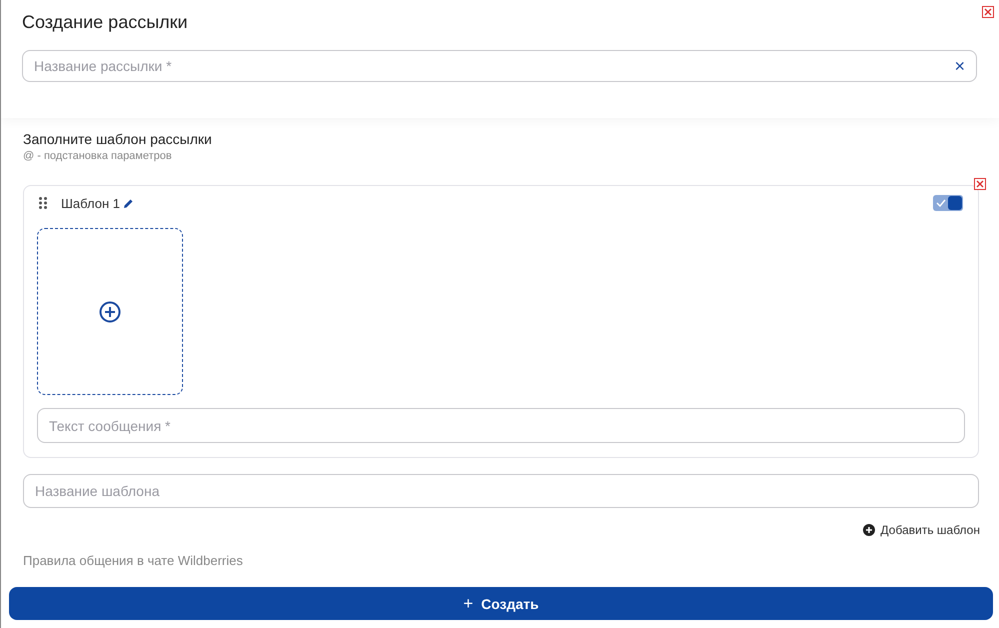 Image resolution: width=999 pixels, height=628 pixels. Describe the element at coordinates (921, 530) in the screenshot. I see `add-template-button: Добавить шаблон` at that location.